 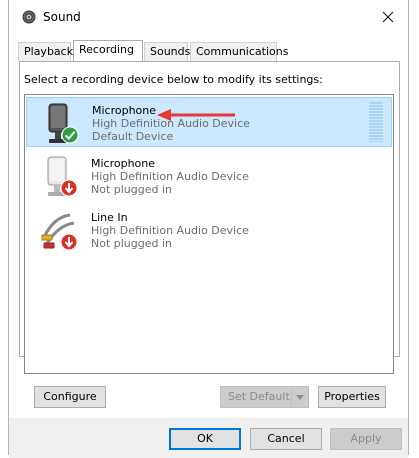 I want to click on device-name: Line In, so click(x=109, y=217).